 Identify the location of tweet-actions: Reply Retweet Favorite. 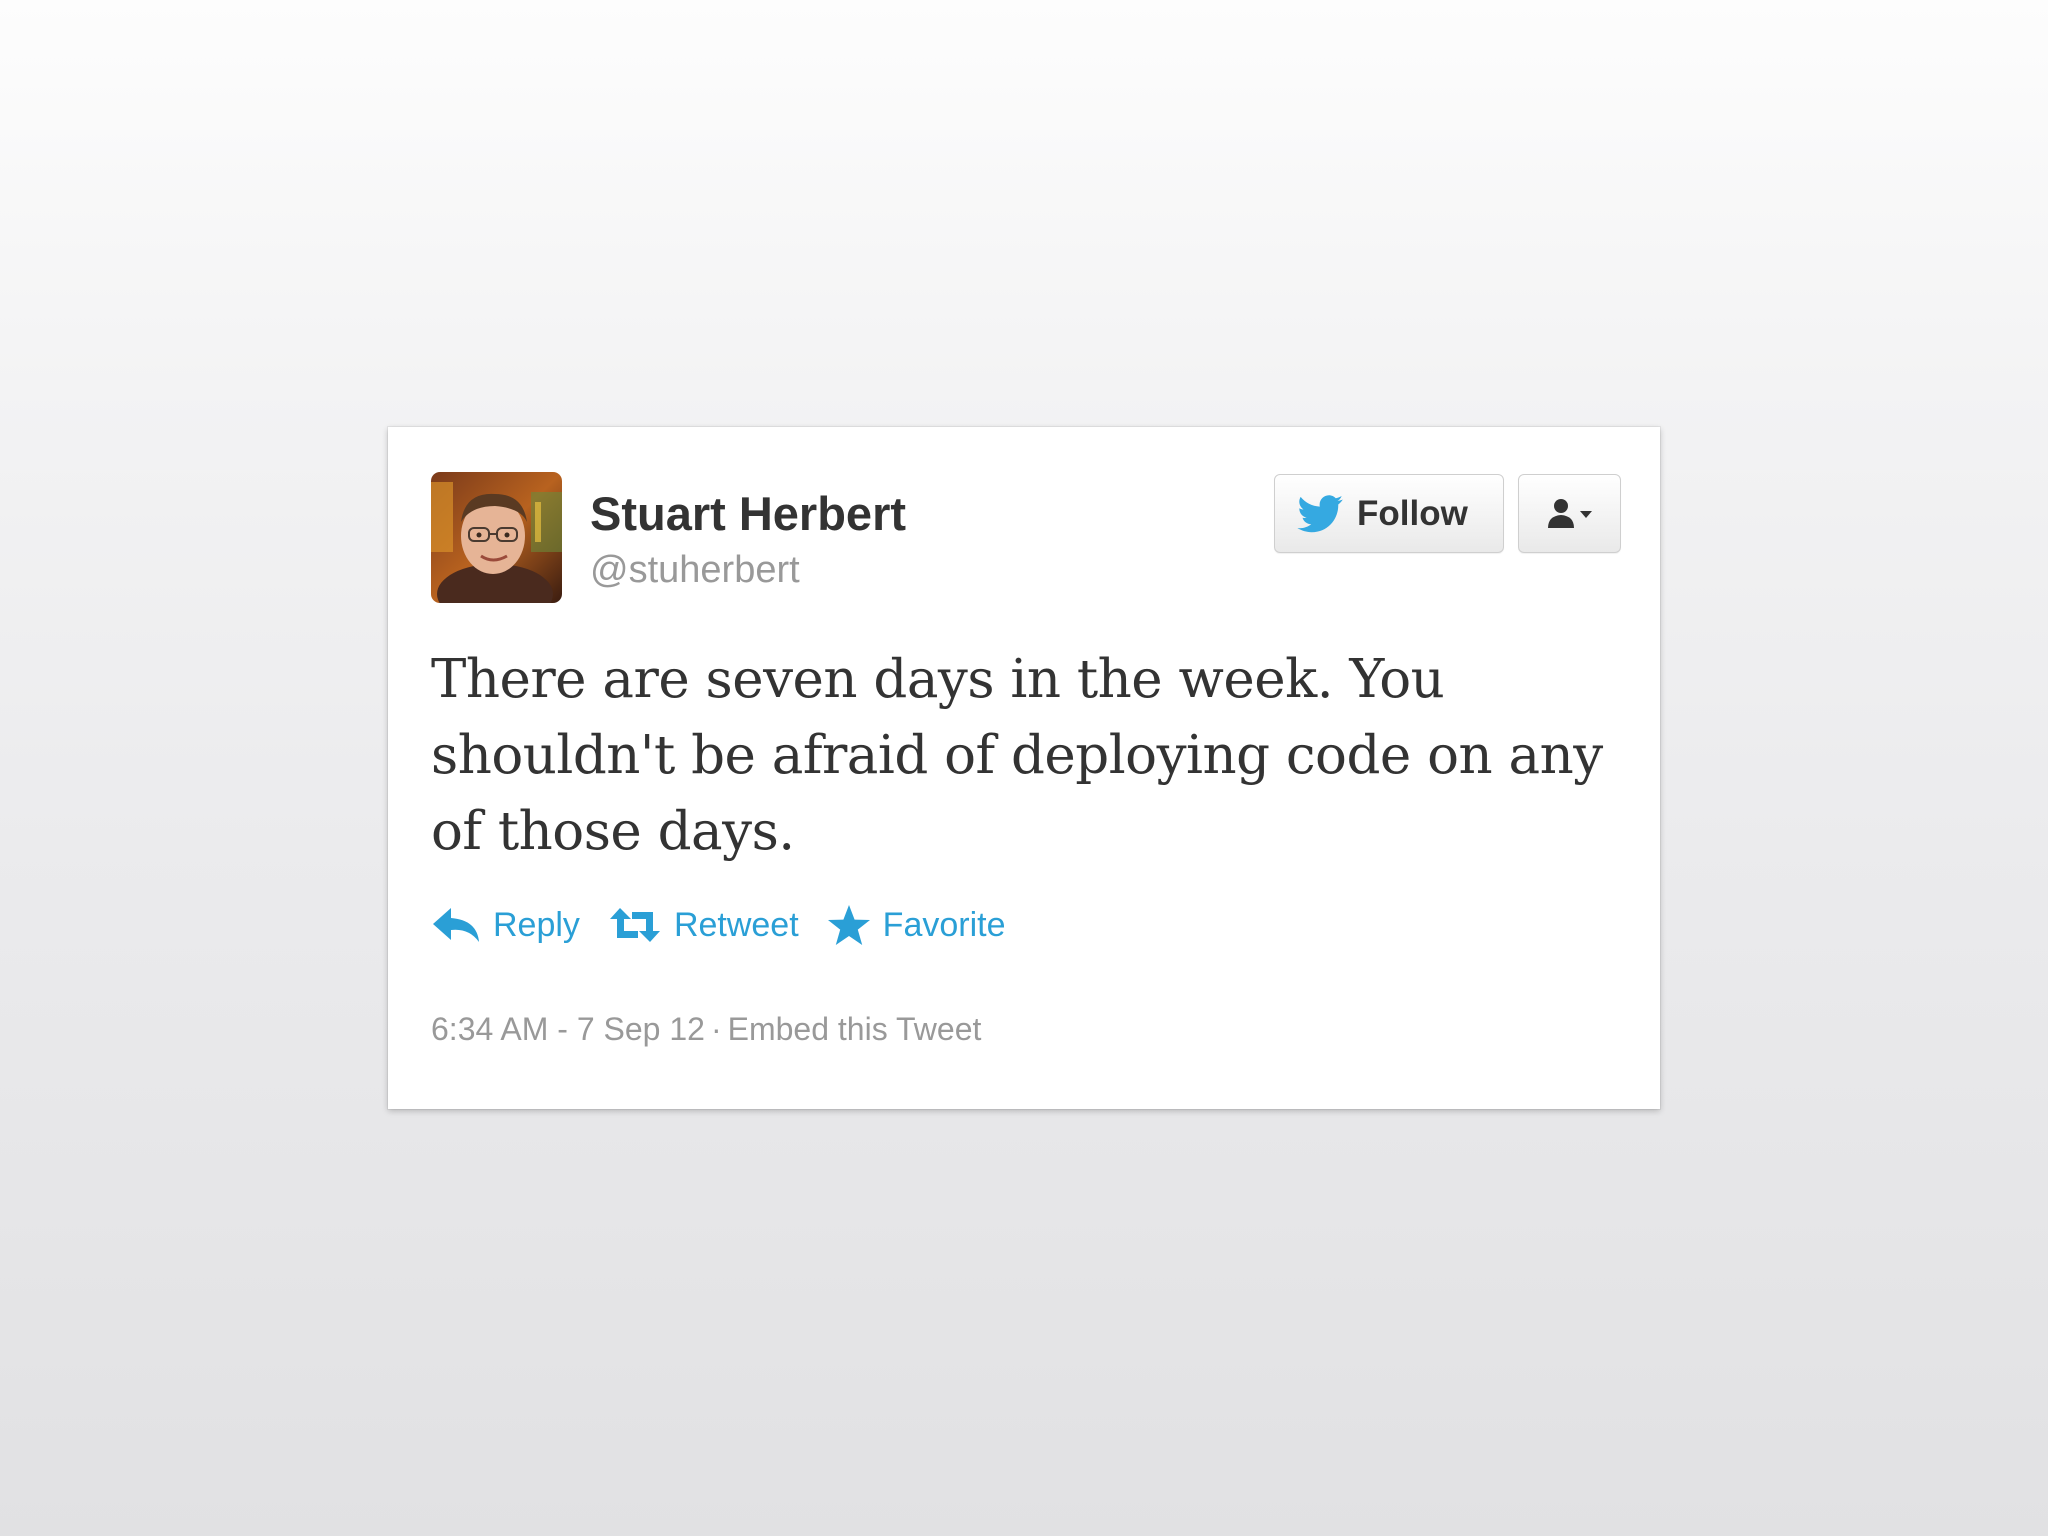
(732, 925).